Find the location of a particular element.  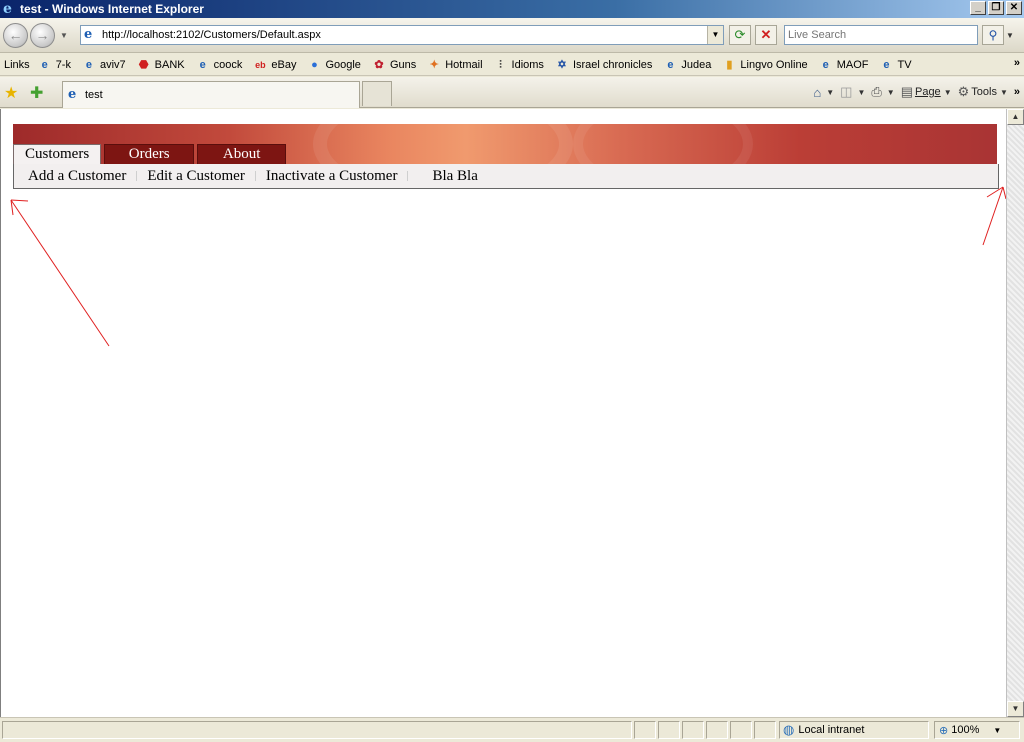

link-tv: e TV is located at coordinates (895, 65).